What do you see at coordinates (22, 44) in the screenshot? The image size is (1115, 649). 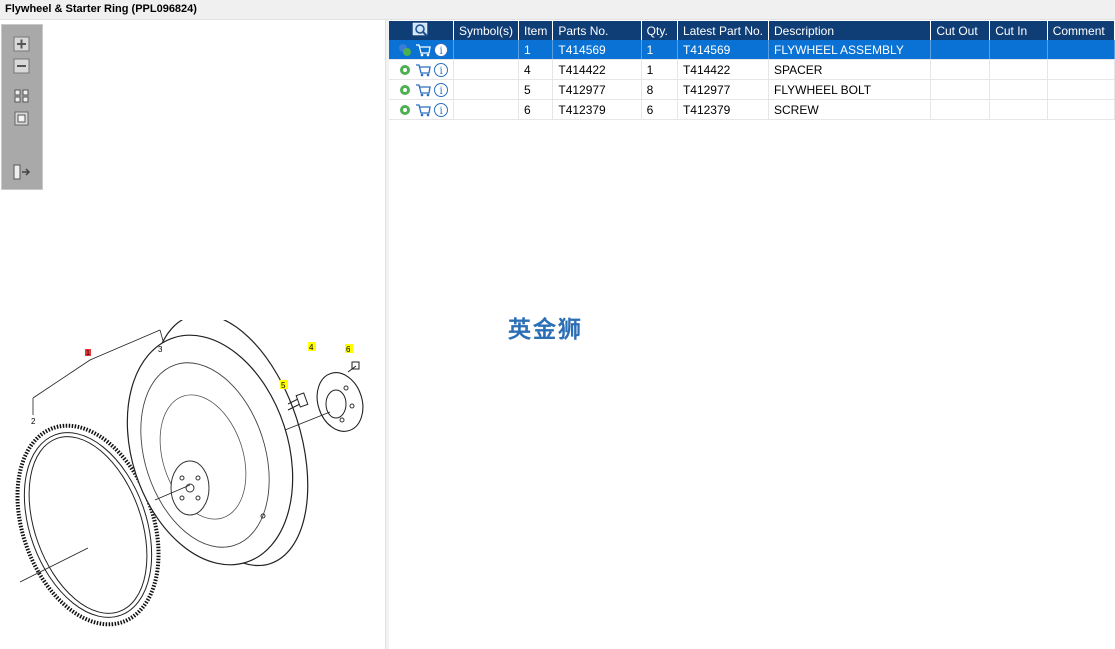 I see `zoom-in-icon` at bounding box center [22, 44].